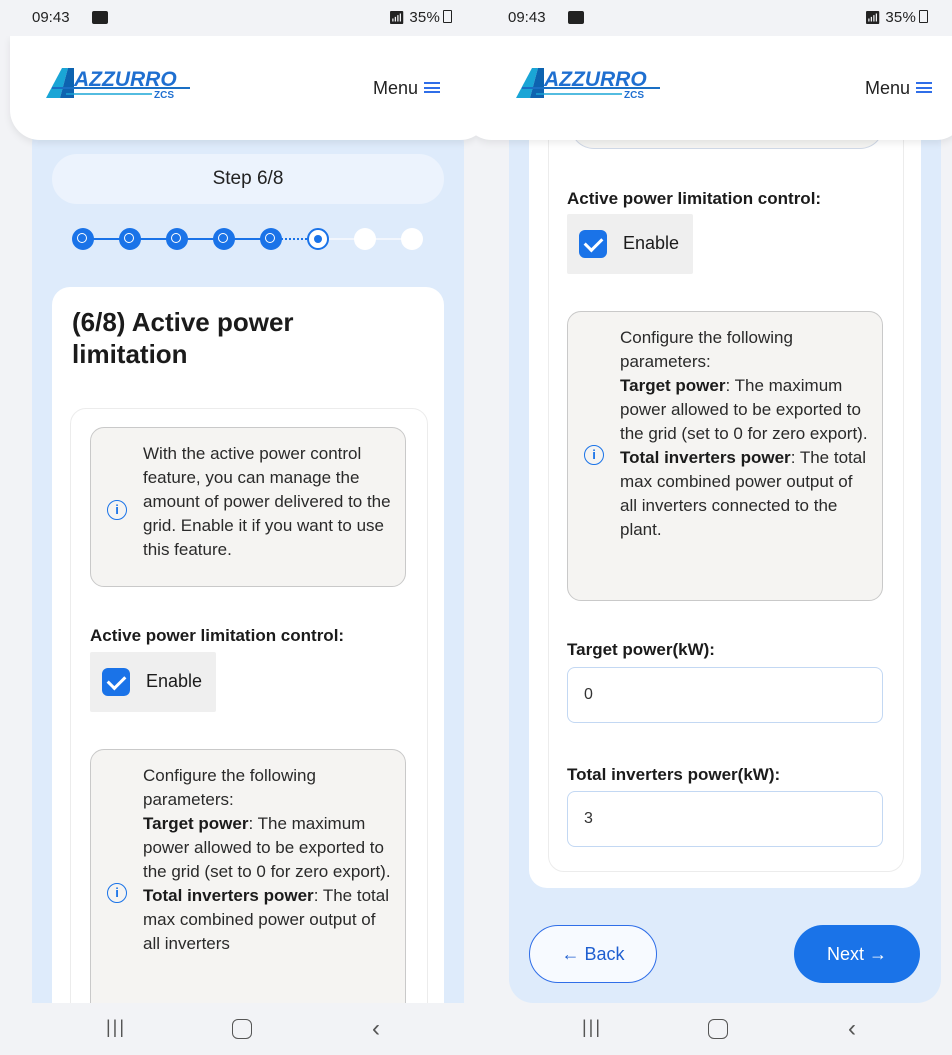  I want to click on target-power-input: 0, so click(725, 695).